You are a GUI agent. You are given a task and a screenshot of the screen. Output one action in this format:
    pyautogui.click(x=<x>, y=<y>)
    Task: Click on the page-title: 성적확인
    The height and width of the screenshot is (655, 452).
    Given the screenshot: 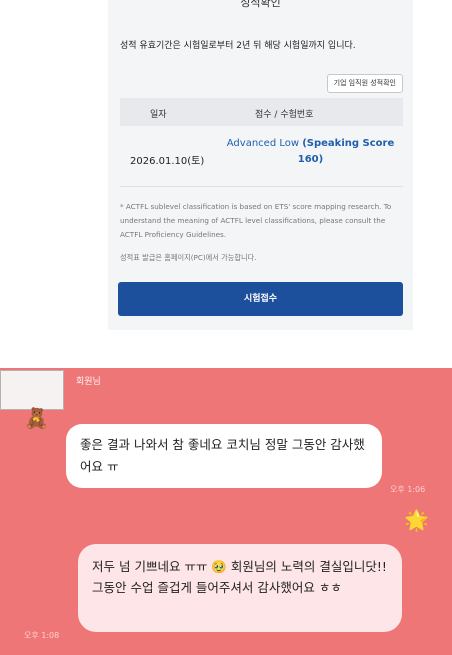 What is the action you would take?
    pyautogui.click(x=260, y=4)
    